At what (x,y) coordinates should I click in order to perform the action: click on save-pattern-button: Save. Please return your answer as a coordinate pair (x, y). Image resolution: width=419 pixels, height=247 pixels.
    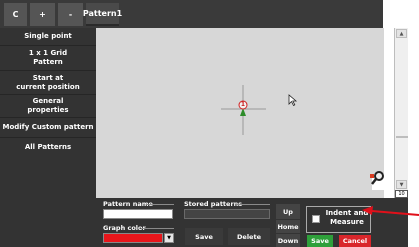
    Looking at the image, I should click on (204, 236).